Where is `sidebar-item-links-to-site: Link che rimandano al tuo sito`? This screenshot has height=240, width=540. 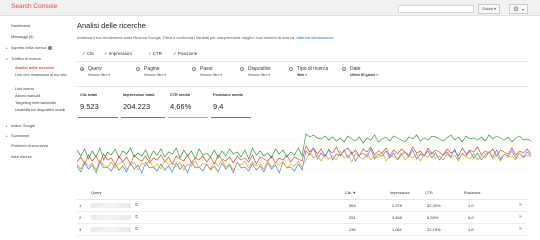 sidebar-item-links-to-site: Link che rimandano al tuo sito is located at coordinates (42, 75).